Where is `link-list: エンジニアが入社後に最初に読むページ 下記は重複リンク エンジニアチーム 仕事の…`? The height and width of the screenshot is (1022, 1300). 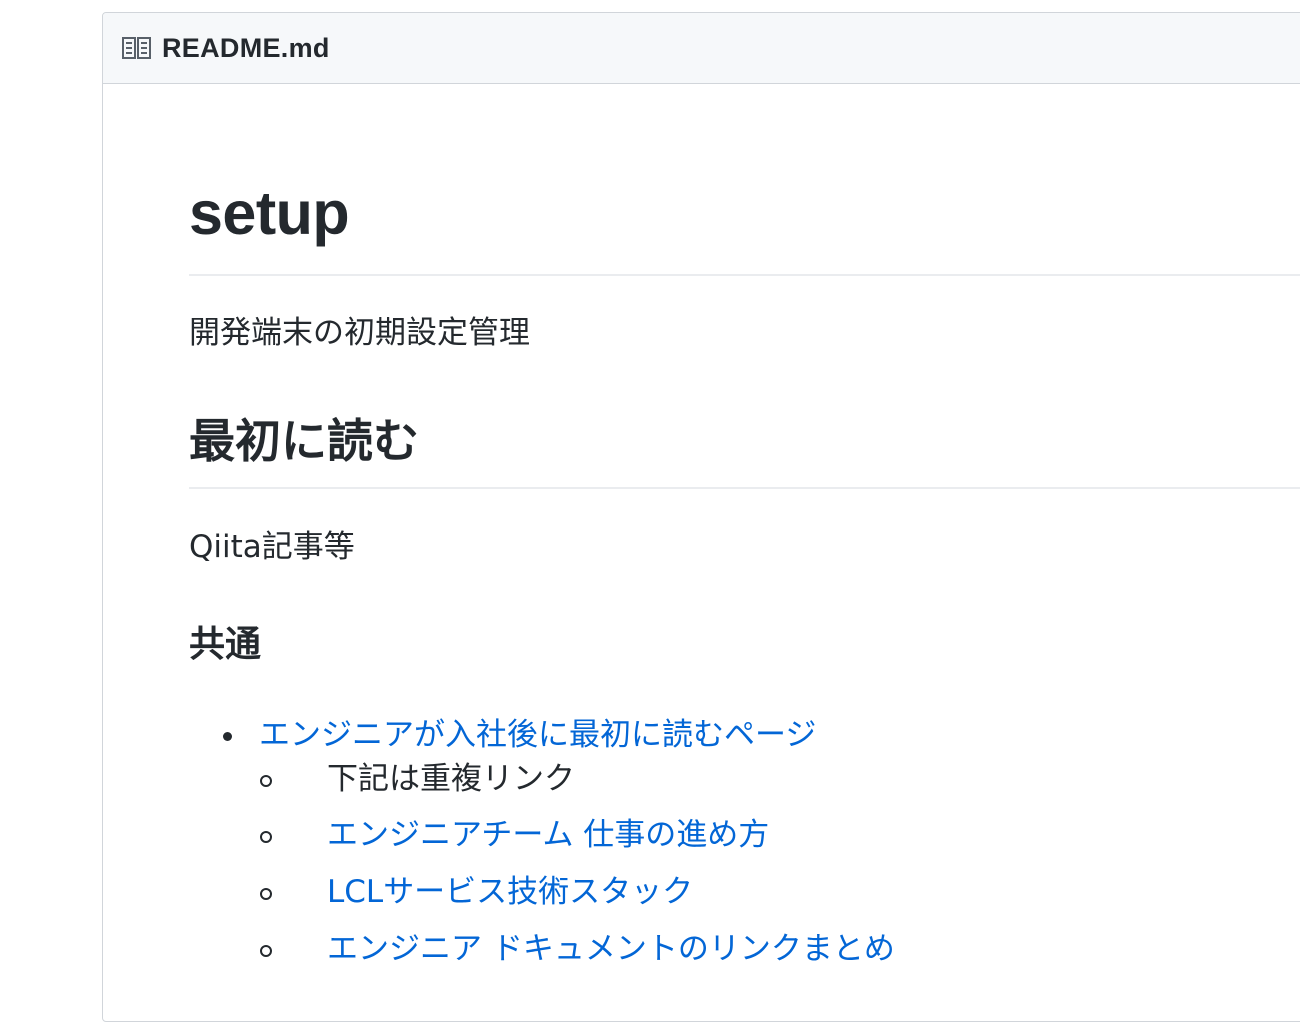
link-list: エンジニアが入社後に最初に読むページ 下記は重複リンク エンジニアチーム 仕事の… is located at coordinates (542, 846).